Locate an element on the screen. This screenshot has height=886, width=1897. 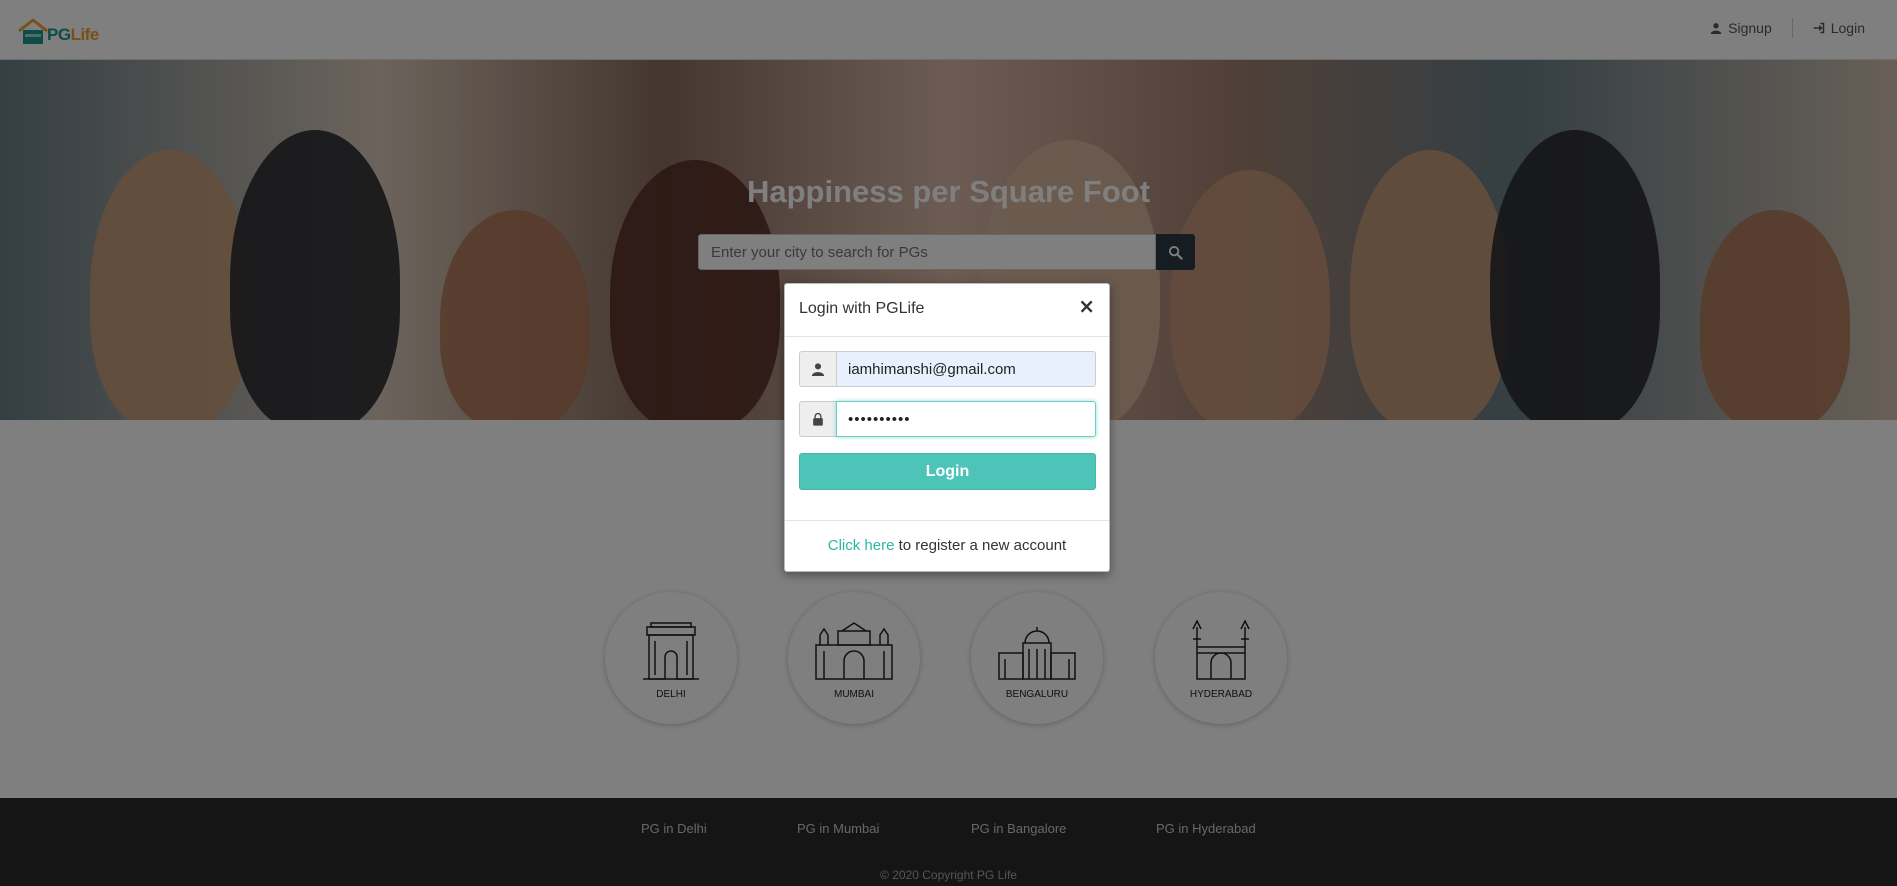
lock-icon is located at coordinates (818, 419).